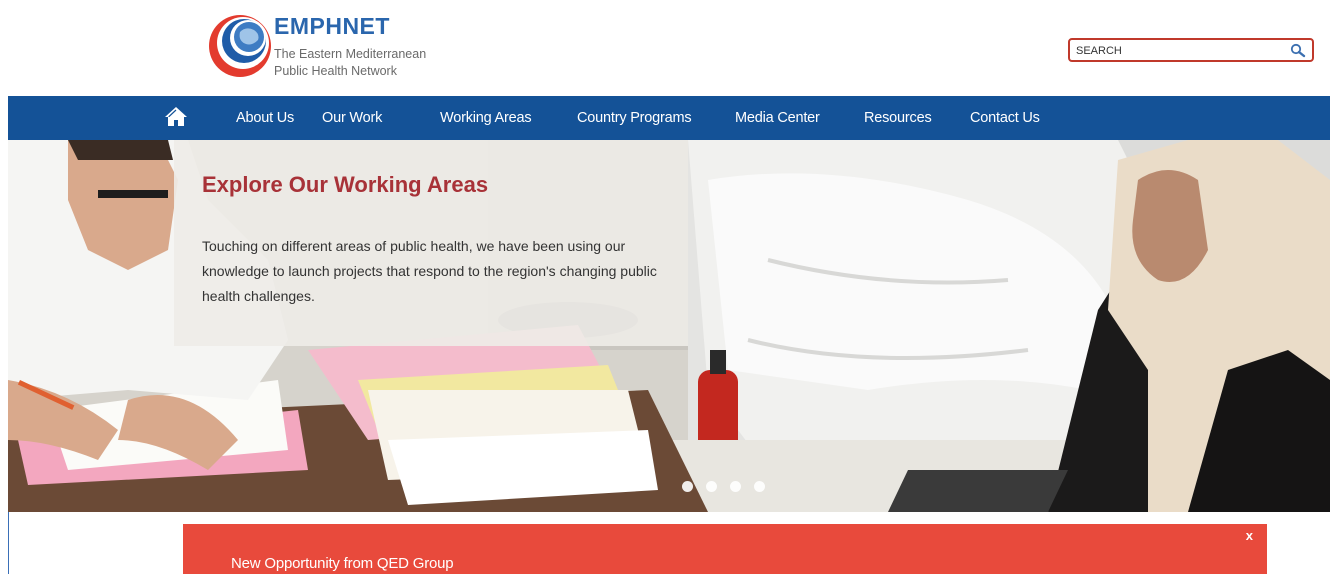 The width and height of the screenshot is (1330, 574). I want to click on logo-subtitle-line-2: Public Health Network, so click(335, 71).